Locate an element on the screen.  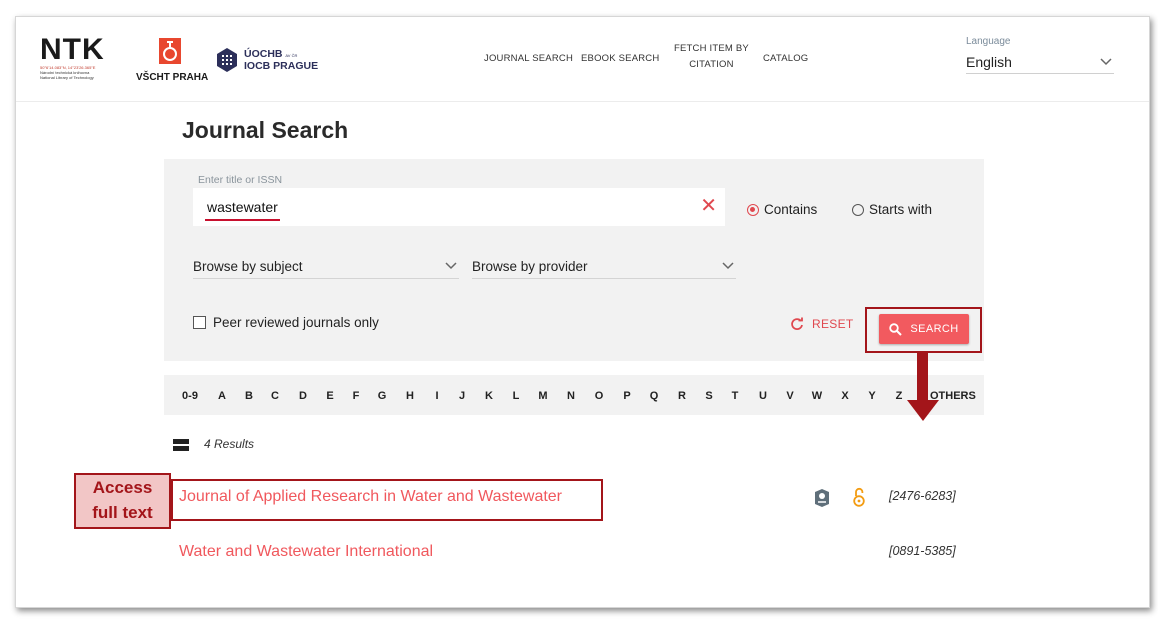
vscht-logo-text: VŠCHT PRAHA is located at coordinates (172, 77).